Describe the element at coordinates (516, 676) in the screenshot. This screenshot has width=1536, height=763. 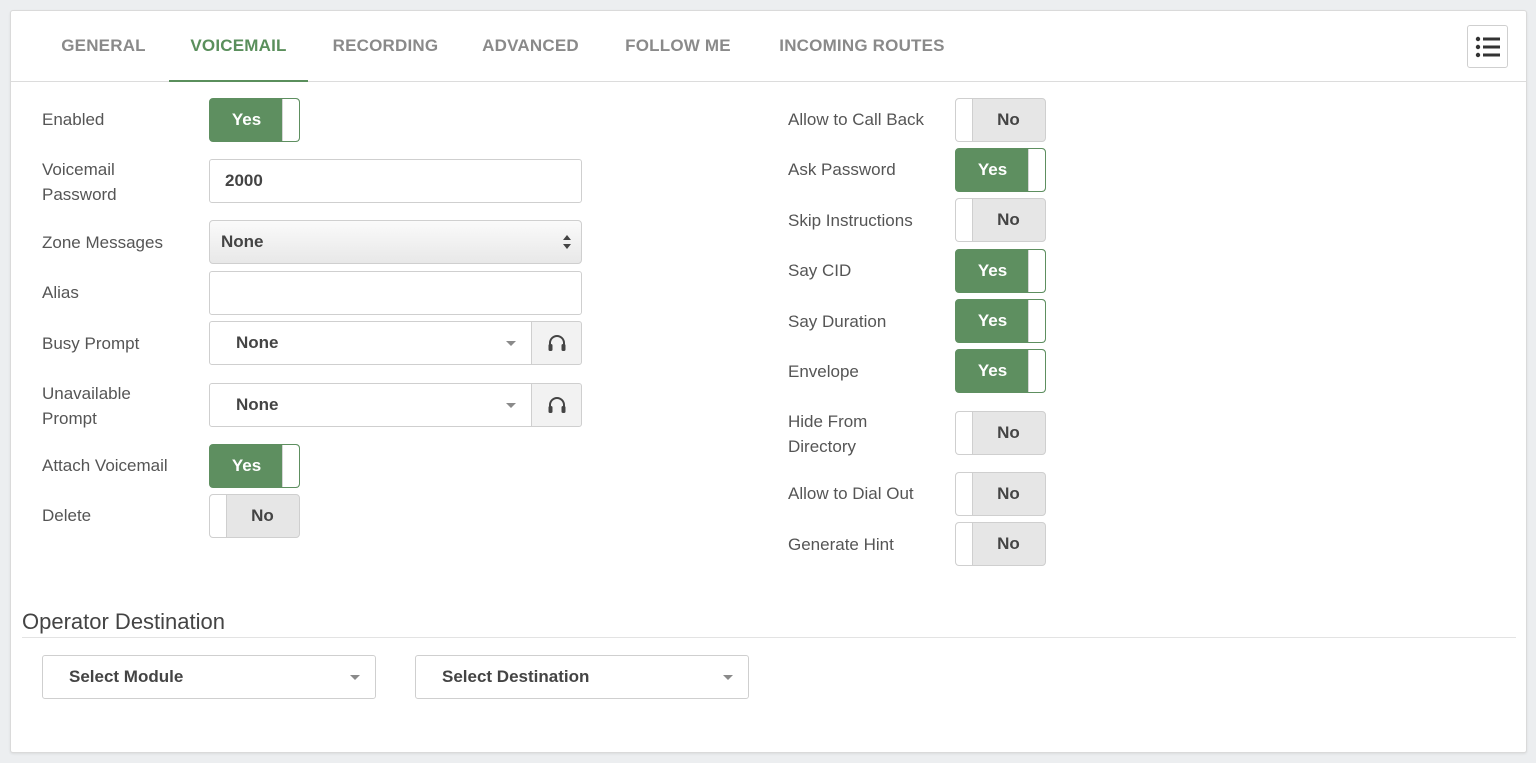
I see `select-destination-value: Select Destination` at that location.